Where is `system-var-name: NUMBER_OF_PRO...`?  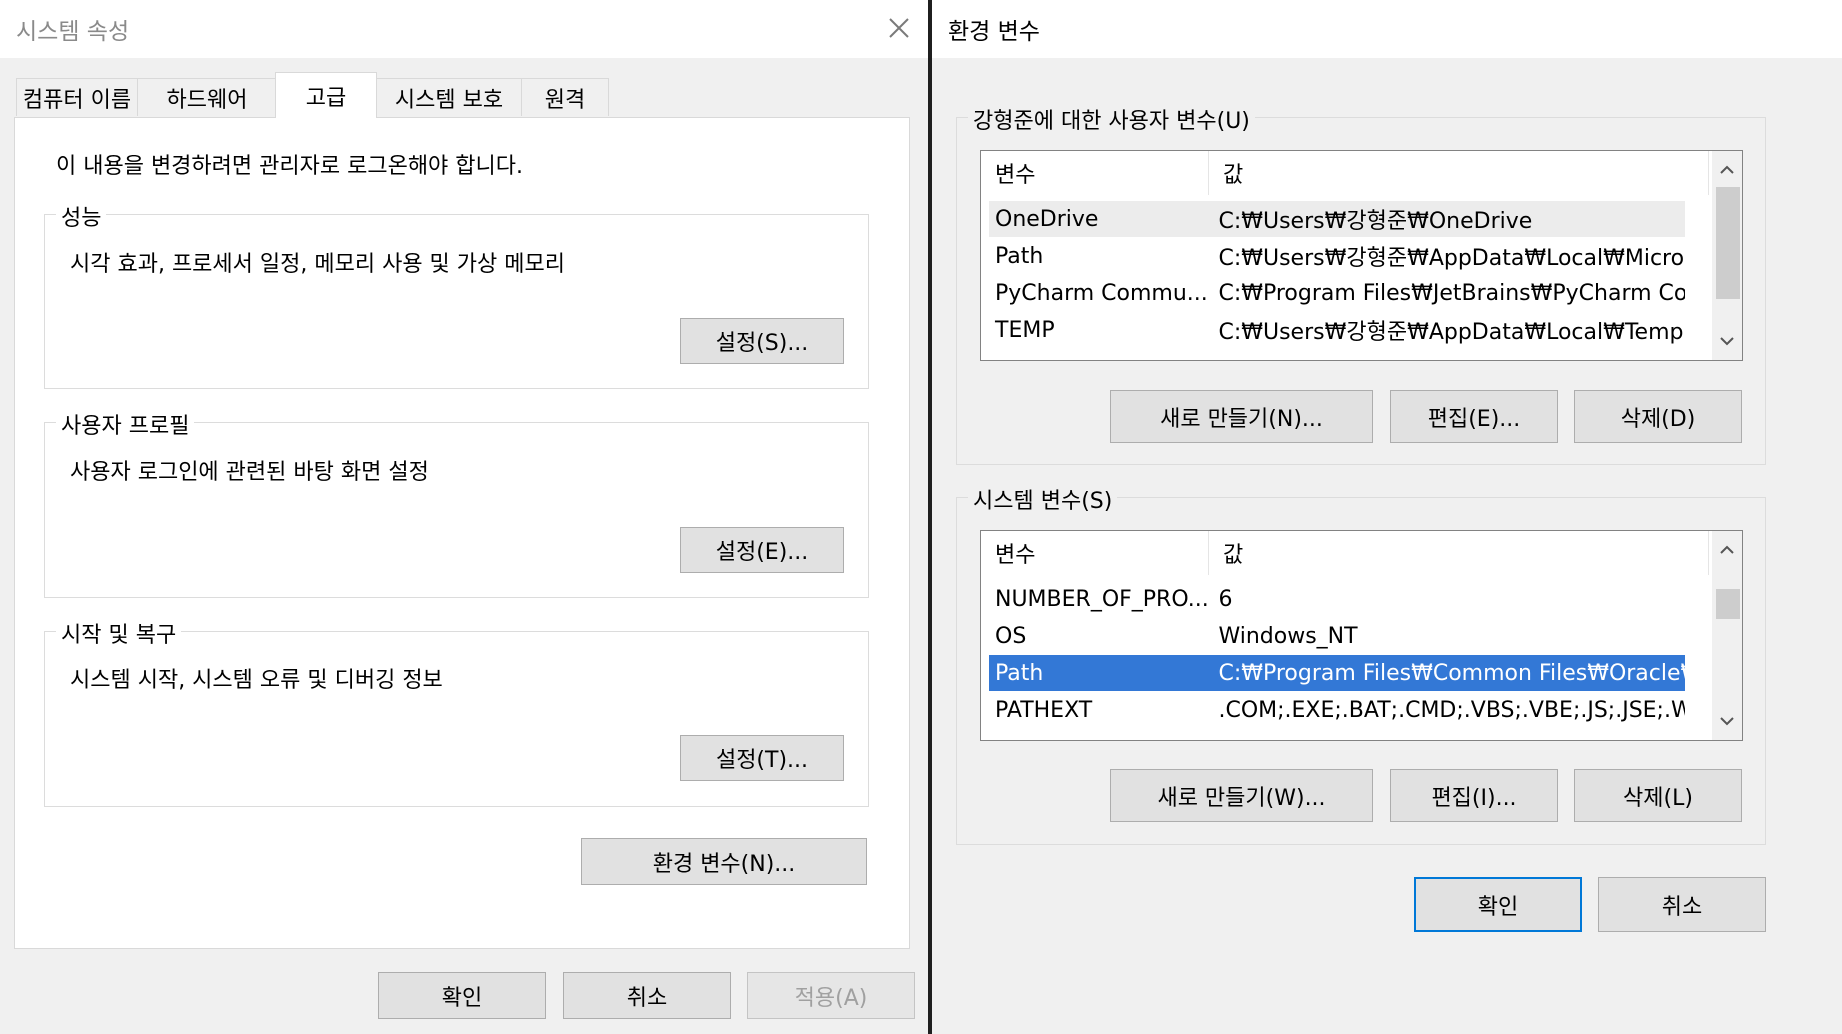
system-var-name: NUMBER_OF_PRO... is located at coordinates (1102, 599).